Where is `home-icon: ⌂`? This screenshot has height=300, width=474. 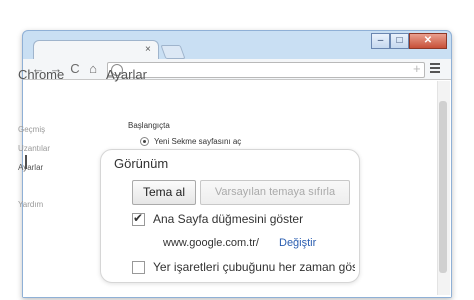
home-icon: ⌂ is located at coordinates (93, 69).